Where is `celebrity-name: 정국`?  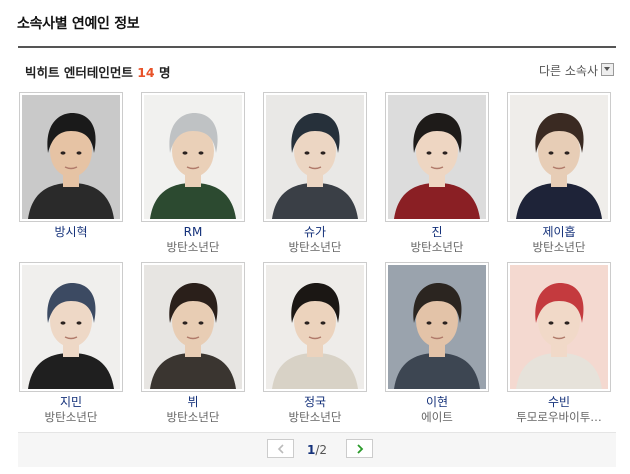
celebrity-name: 정국 is located at coordinates (315, 402).